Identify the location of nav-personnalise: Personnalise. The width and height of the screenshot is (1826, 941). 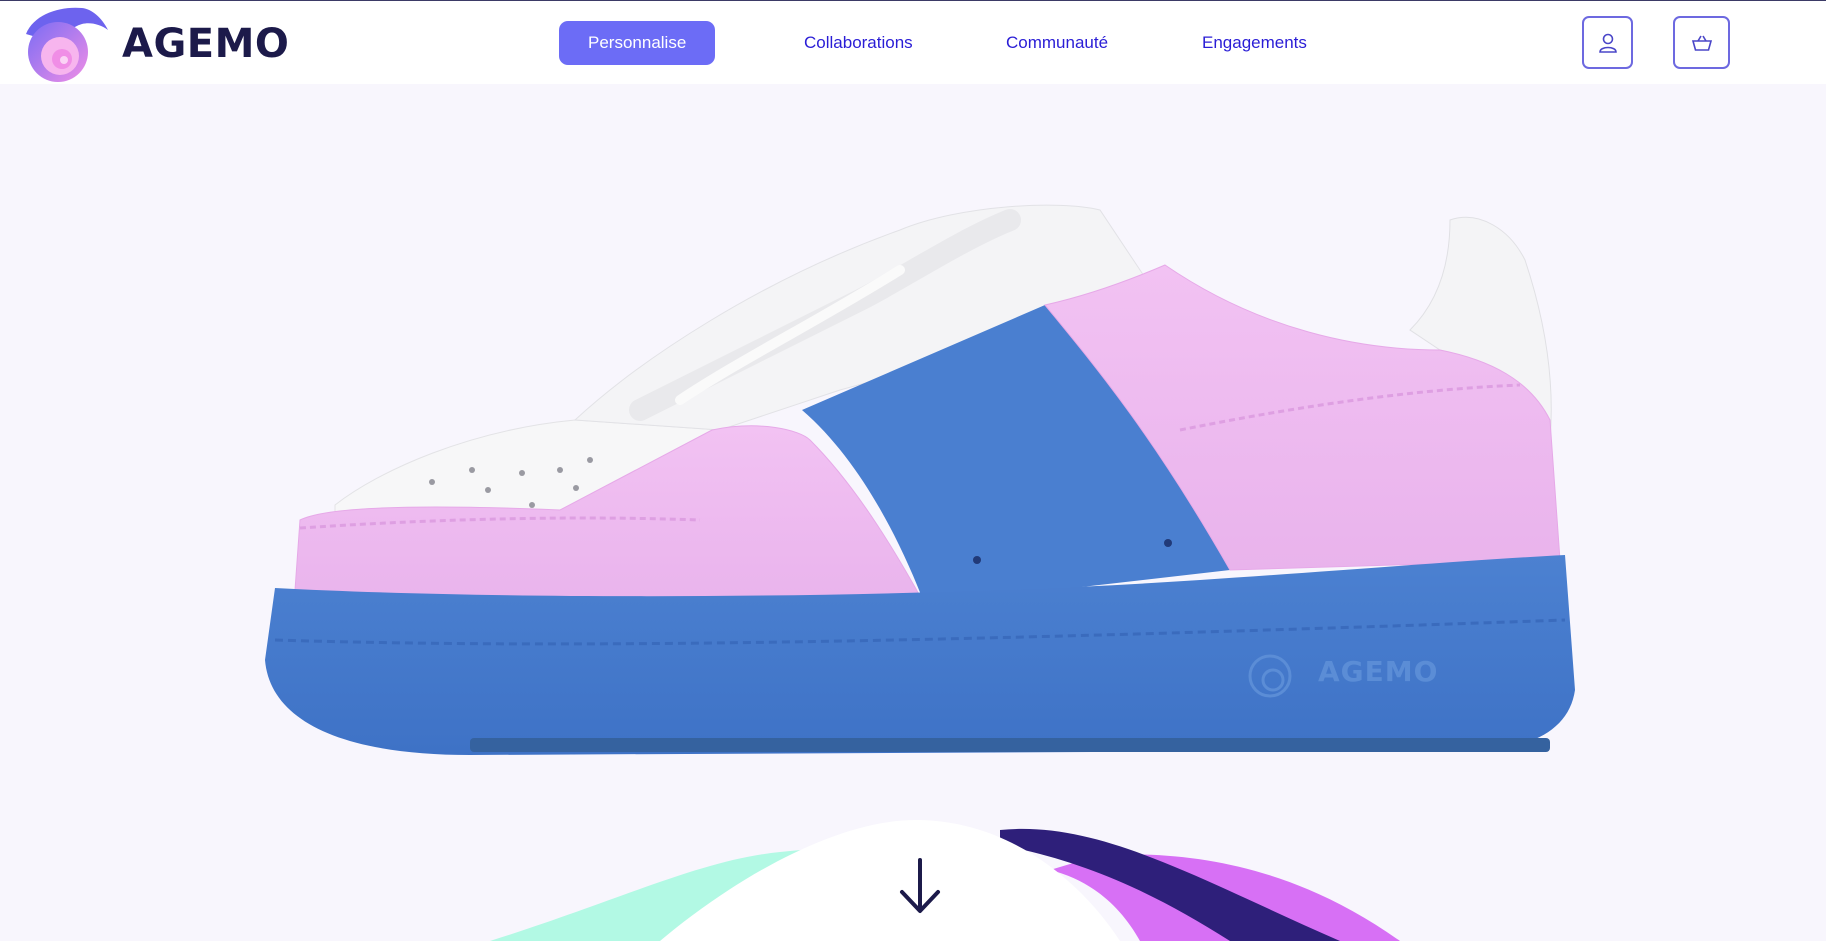
(637, 43).